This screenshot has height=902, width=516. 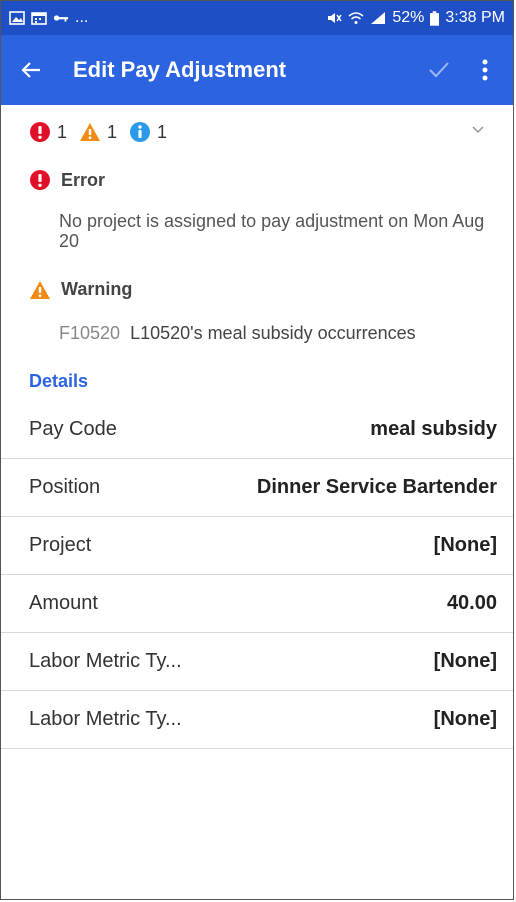 What do you see at coordinates (90, 333) in the screenshot?
I see `warning-code: F10520` at bounding box center [90, 333].